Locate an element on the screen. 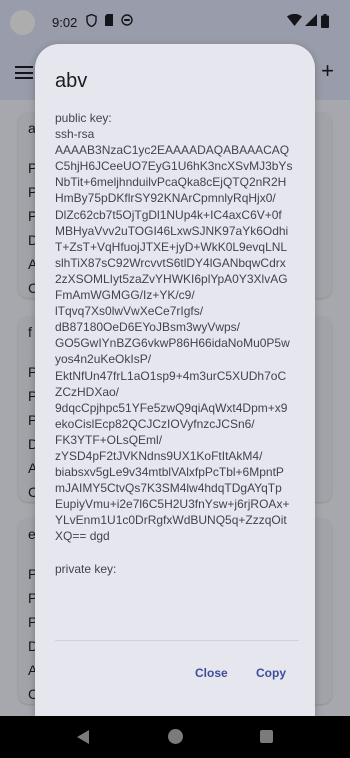 The height and width of the screenshot is (758, 350). home-icon is located at coordinates (175, 736).